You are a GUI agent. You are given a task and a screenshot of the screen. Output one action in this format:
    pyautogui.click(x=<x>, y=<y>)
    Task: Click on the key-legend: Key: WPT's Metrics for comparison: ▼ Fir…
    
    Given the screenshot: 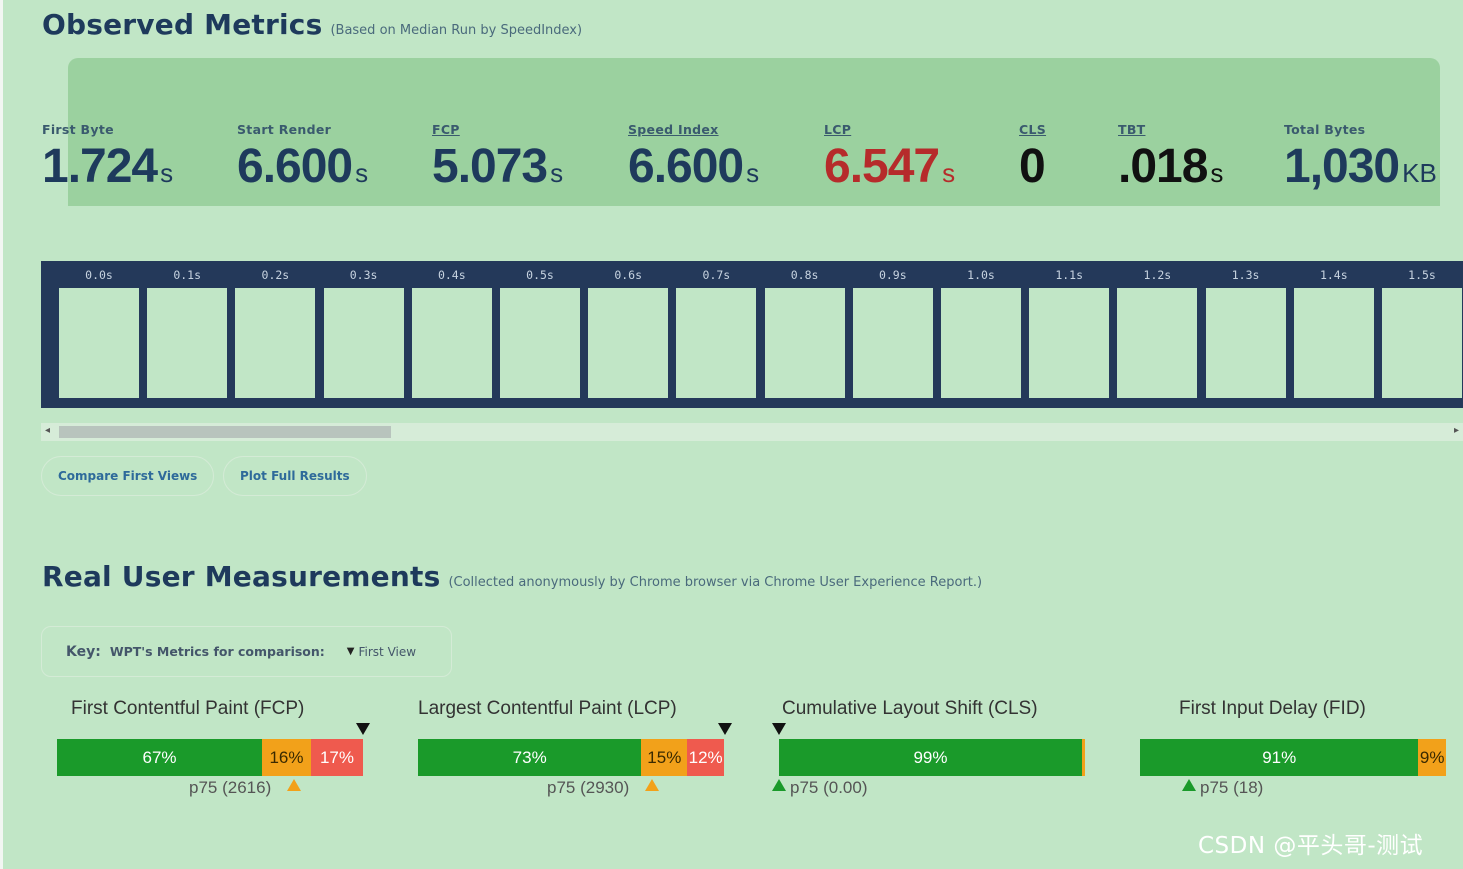 What is the action you would take?
    pyautogui.click(x=246, y=651)
    